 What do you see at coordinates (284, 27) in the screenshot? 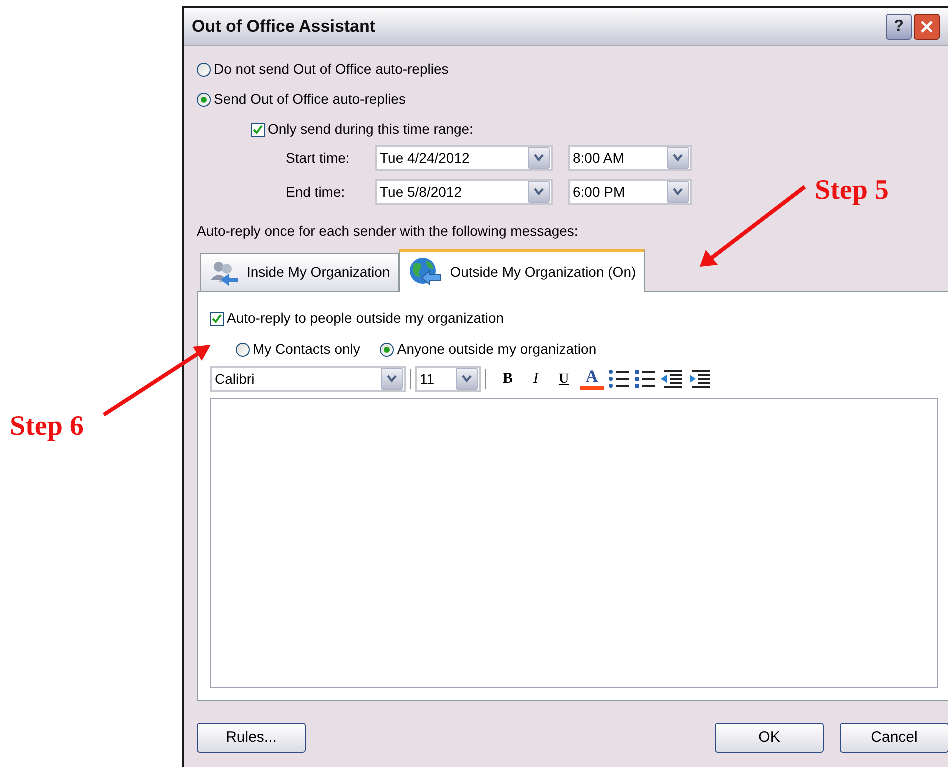
I see `window-title: Out of Office Assistant` at bounding box center [284, 27].